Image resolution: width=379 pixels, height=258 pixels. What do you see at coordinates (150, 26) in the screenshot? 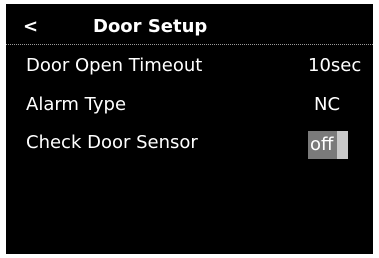
I see `page-title: Door Setup` at bounding box center [150, 26].